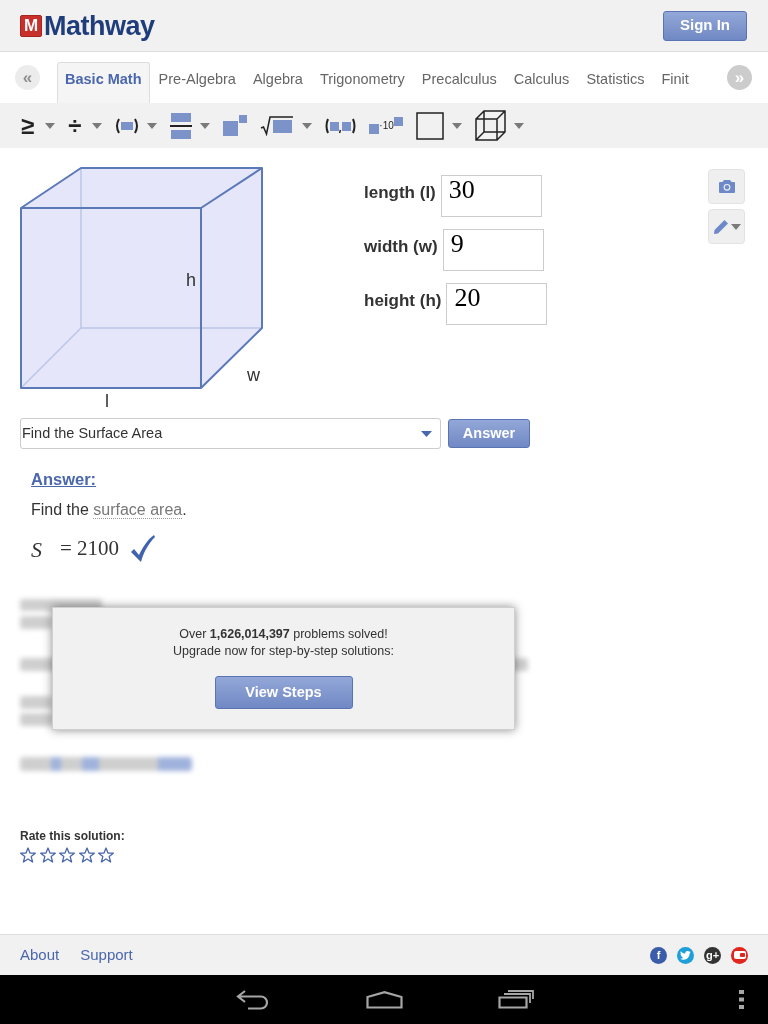  What do you see at coordinates (230, 433) in the screenshot?
I see `problem-dropdown: Find the Surface Area` at bounding box center [230, 433].